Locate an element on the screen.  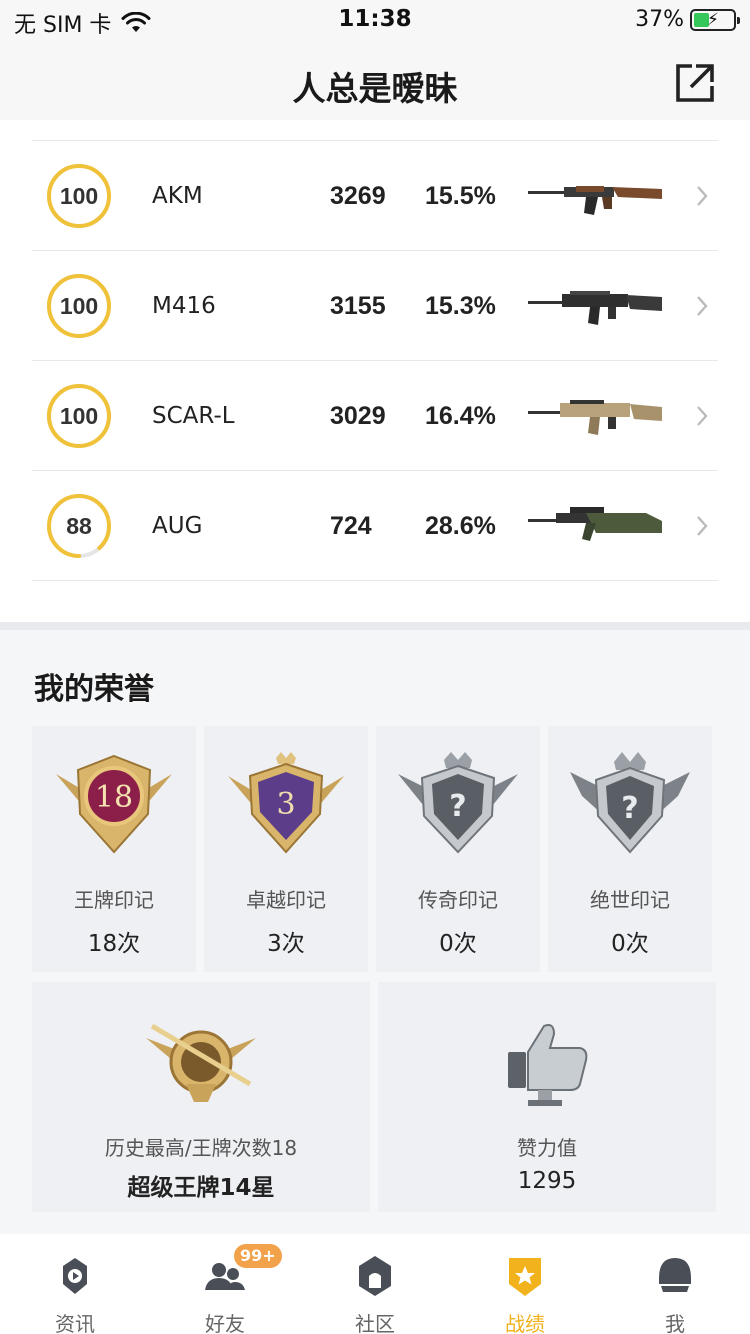
best-rank-value: 超级王牌14星 is located at coordinates (201, 1188).